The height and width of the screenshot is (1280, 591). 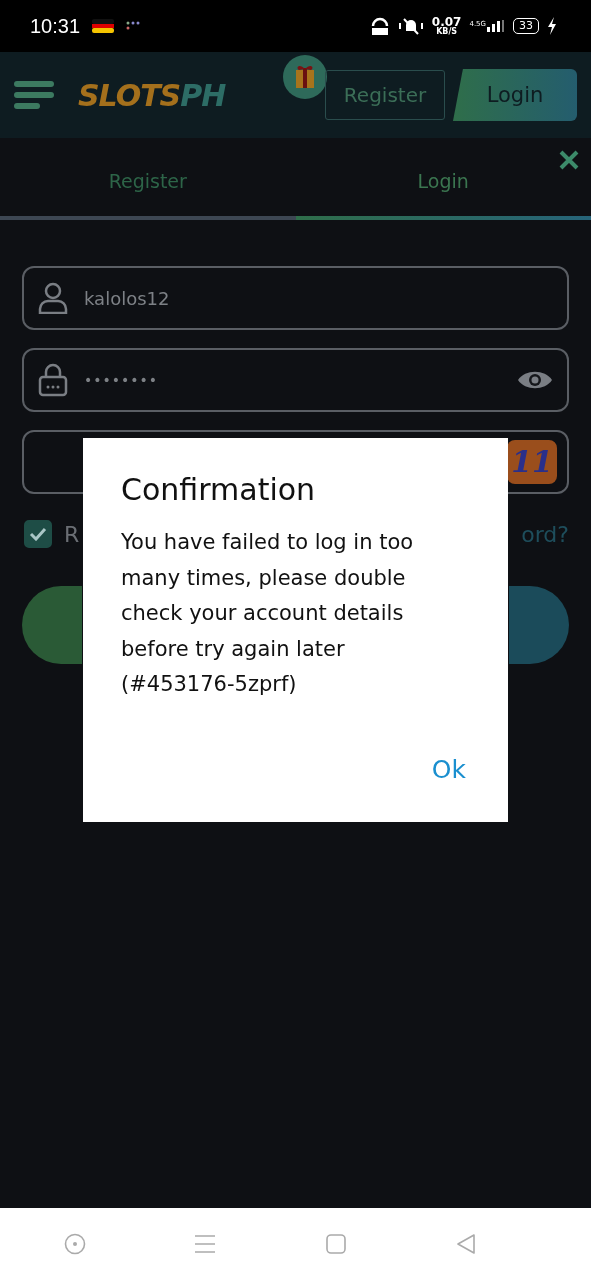 What do you see at coordinates (133, 26) in the screenshot?
I see `notification-dots-icon` at bounding box center [133, 26].